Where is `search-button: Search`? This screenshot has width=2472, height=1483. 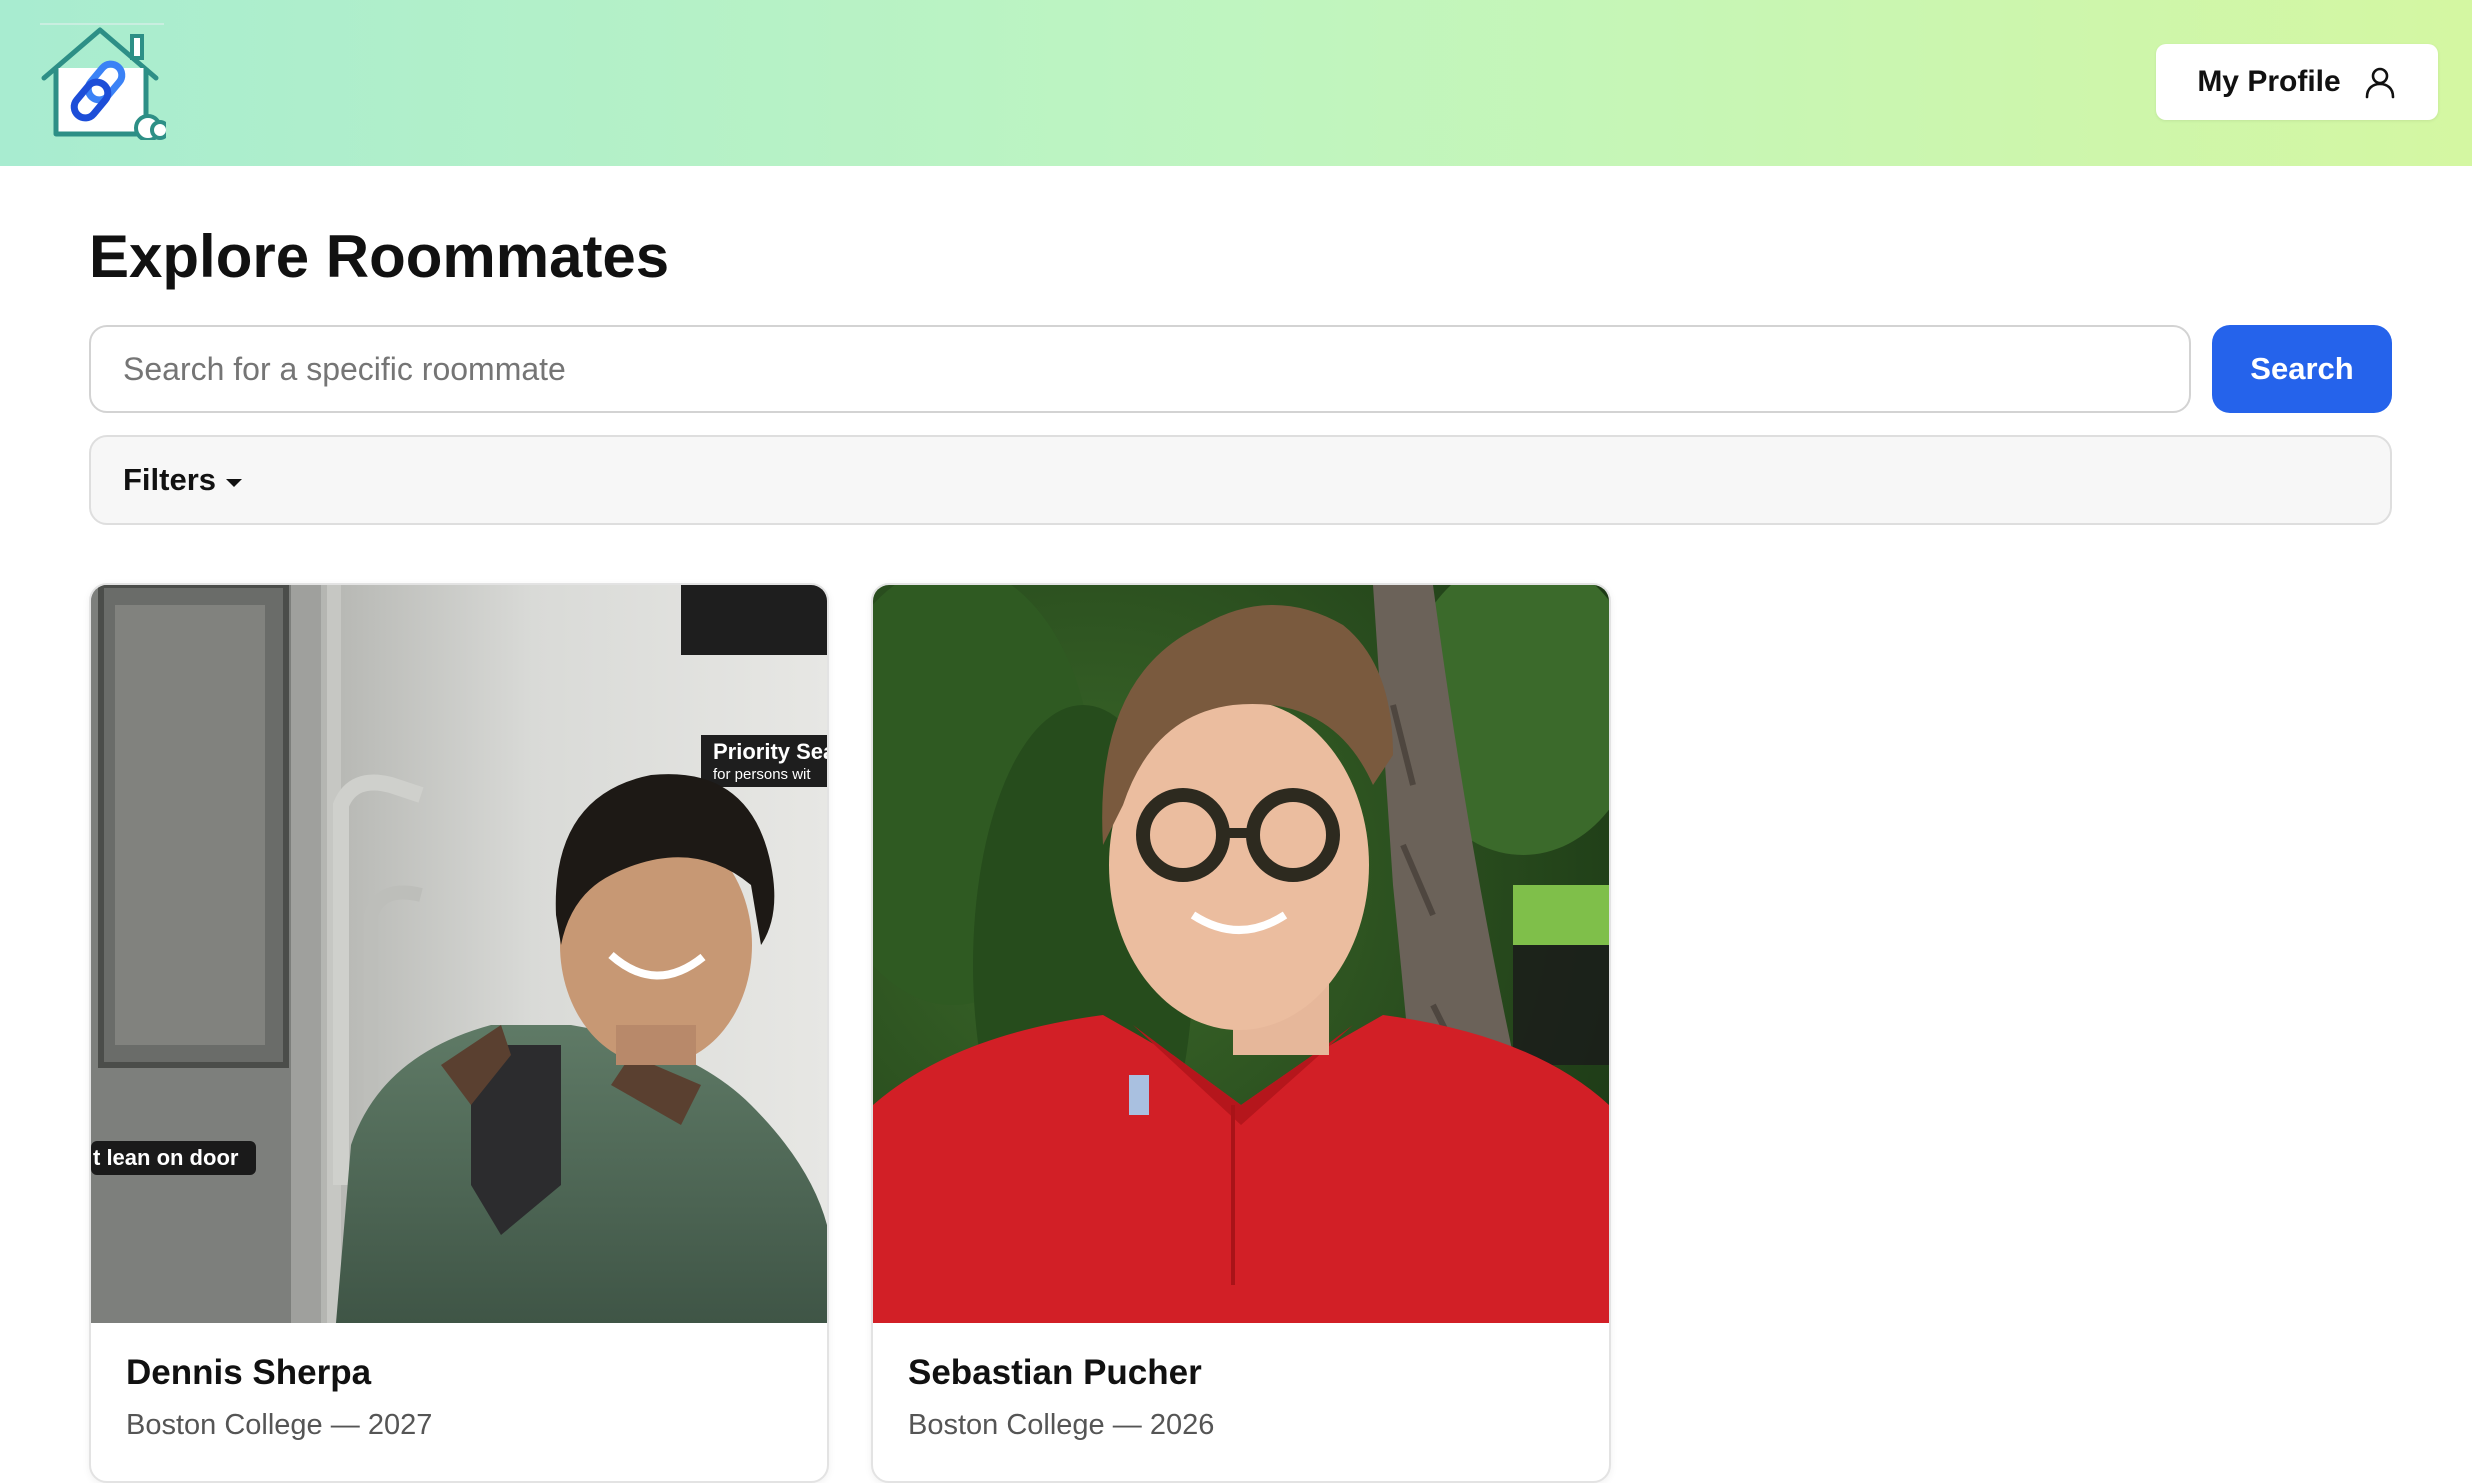 search-button: Search is located at coordinates (2302, 369).